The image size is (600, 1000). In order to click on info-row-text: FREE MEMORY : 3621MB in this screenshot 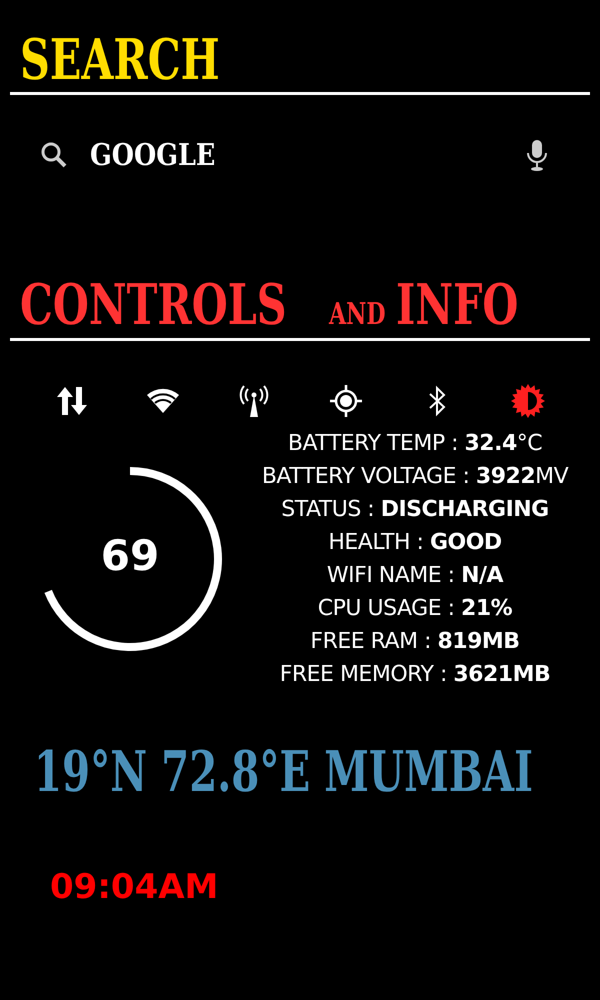, I will do `click(415, 674)`.